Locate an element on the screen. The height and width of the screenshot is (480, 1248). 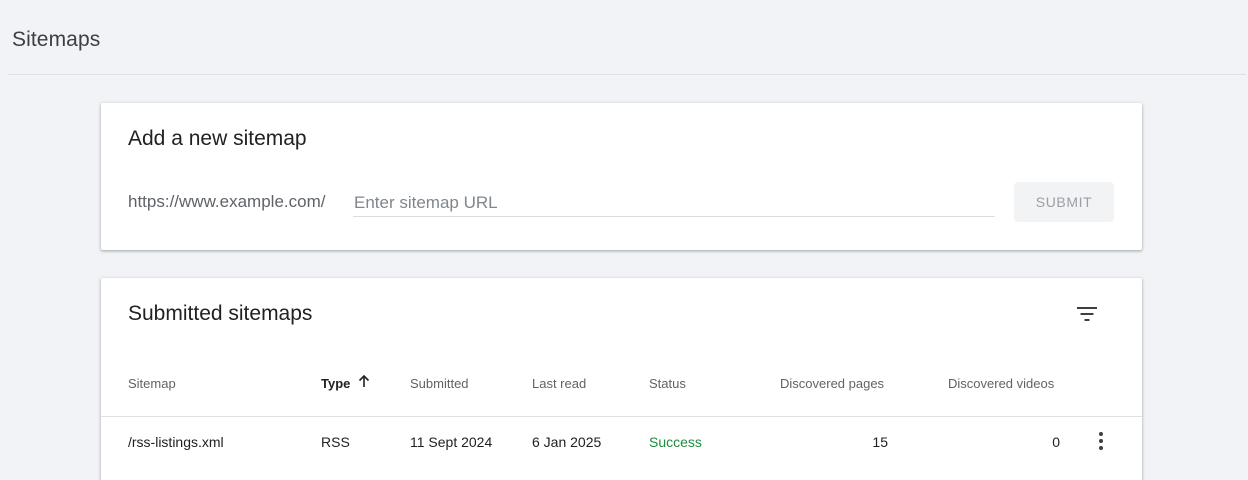
submit-button: SUBMIT is located at coordinates (1064, 202).